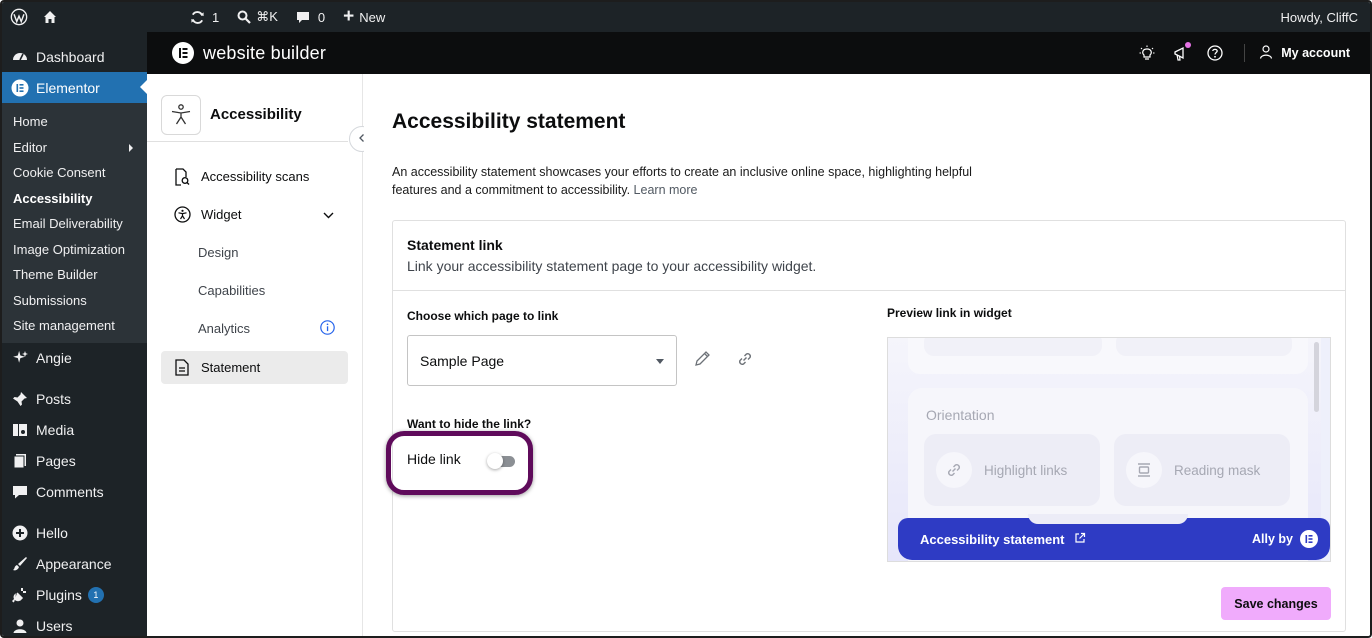  What do you see at coordinates (310, 17) in the screenshot?
I see `comments-item: 0` at bounding box center [310, 17].